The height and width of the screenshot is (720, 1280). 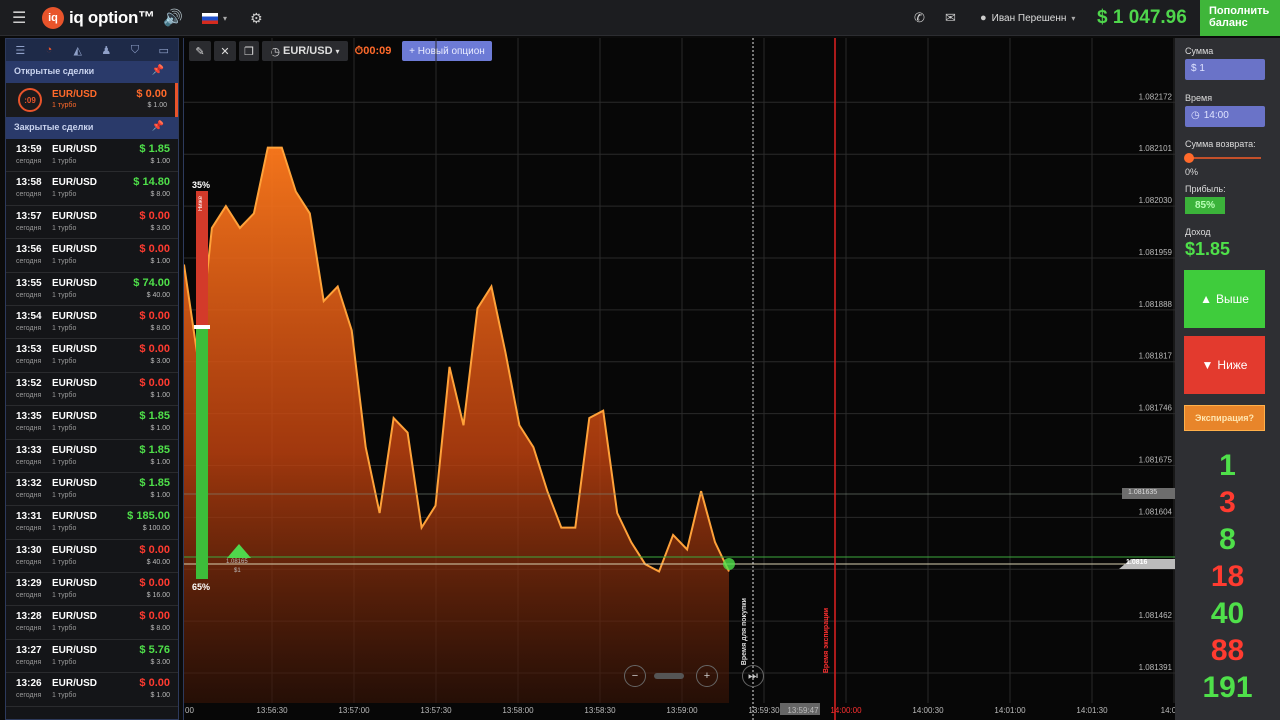 I want to click on table-row: 13:26 сегодня EUR/USD 1 турбо $ 0.00 $ 1.00, so click(x=92, y=690).